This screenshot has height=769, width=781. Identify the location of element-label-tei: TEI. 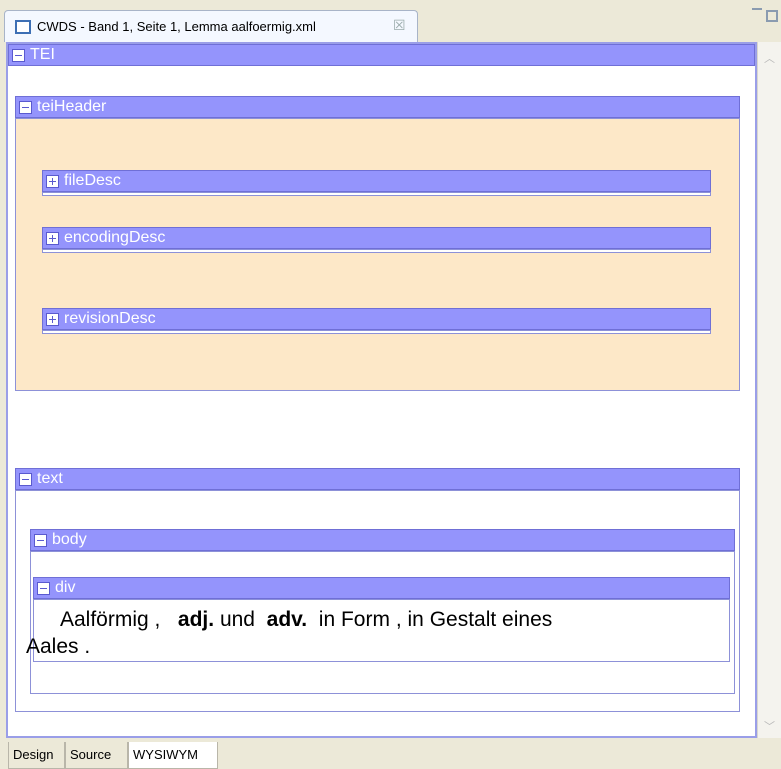
(42, 54).